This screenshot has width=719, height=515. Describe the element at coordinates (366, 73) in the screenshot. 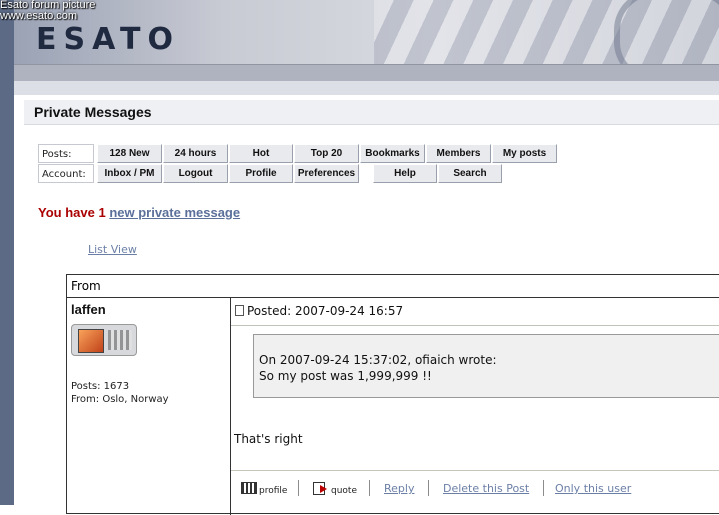

I see `header-band` at that location.